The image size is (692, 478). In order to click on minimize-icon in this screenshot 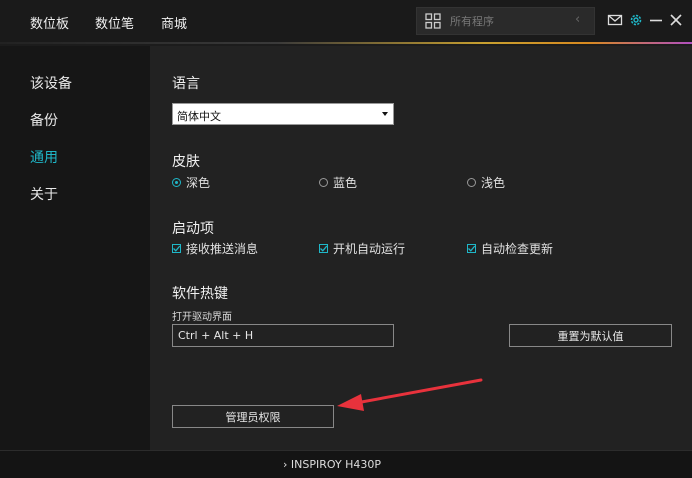, I will do `click(656, 20)`.